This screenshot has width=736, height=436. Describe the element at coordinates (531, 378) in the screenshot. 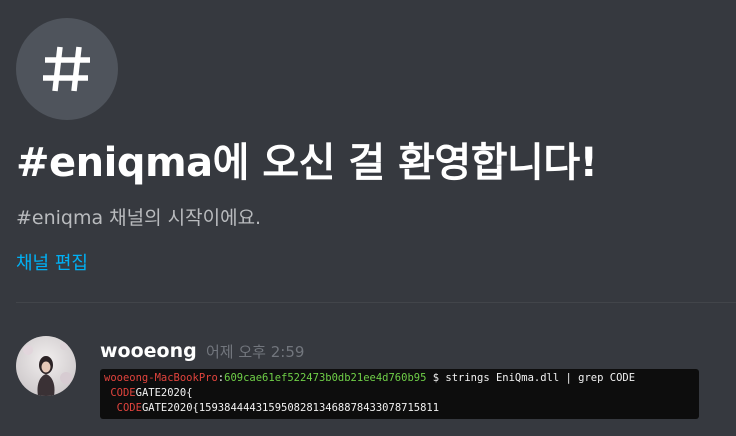

I see `prompt-command: $ strings EniQma.dll | grep CODE` at that location.